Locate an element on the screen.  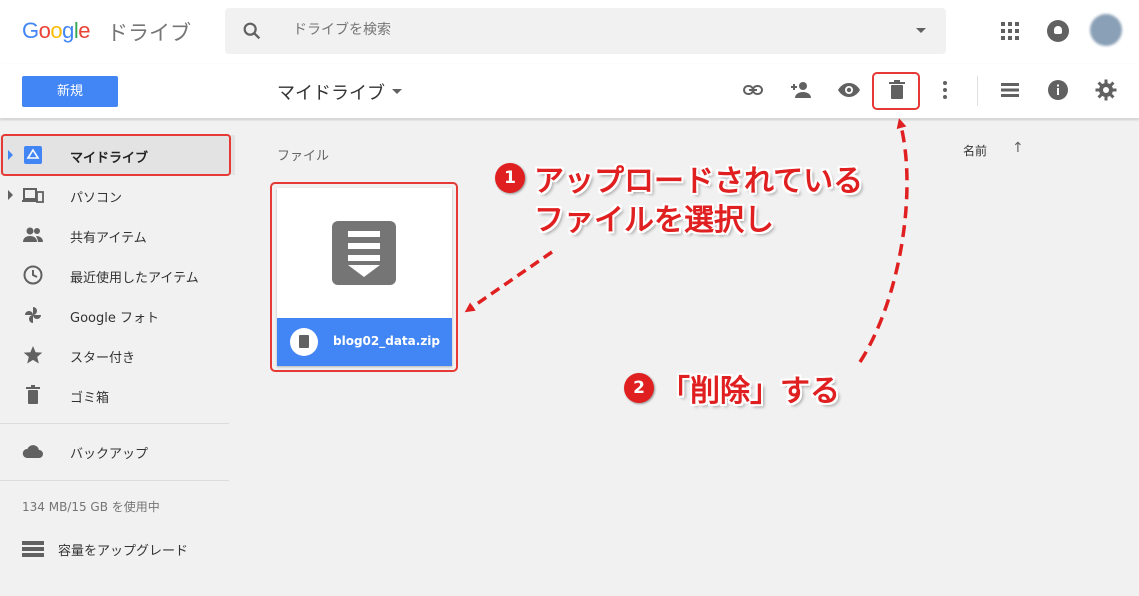
sidebar-item-label: 最近使用したアイテム is located at coordinates (134, 278).